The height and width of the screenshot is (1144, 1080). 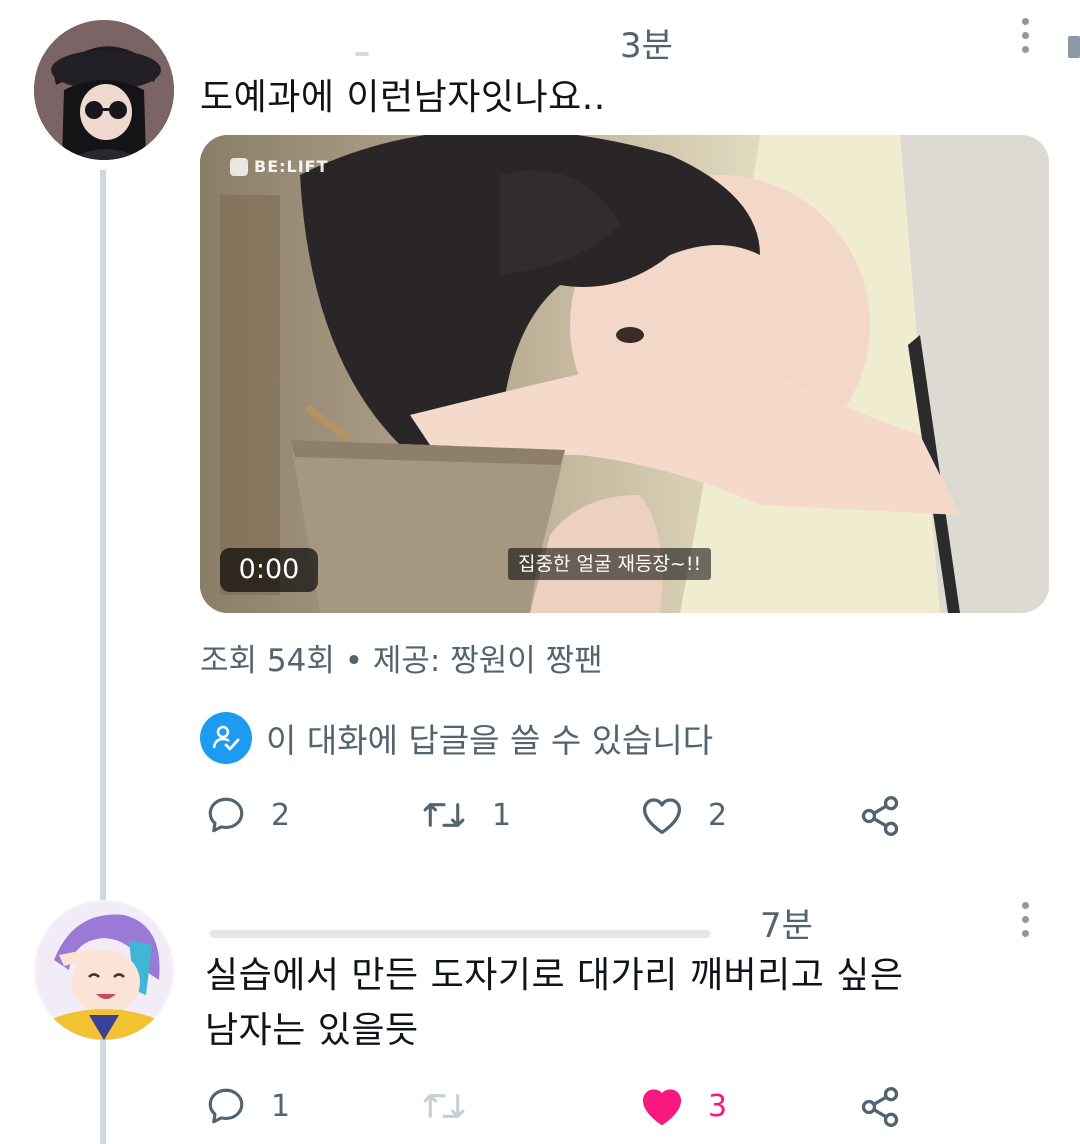 What do you see at coordinates (104, 90) in the screenshot?
I see `tweet-author-avatar` at bounding box center [104, 90].